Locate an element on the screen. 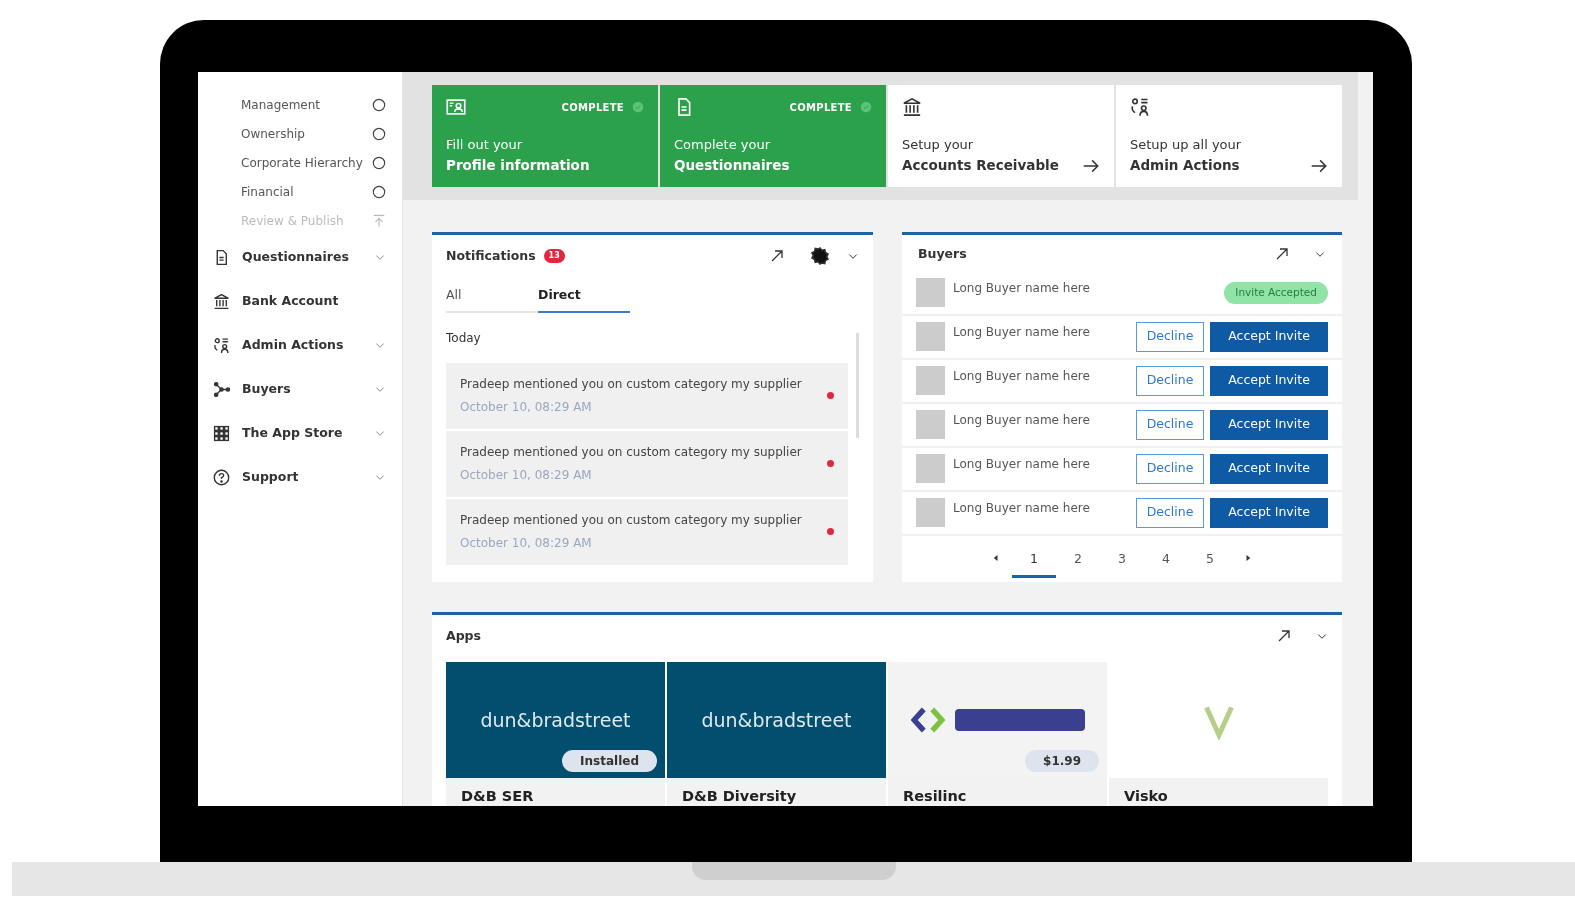 The height and width of the screenshot is (898, 1575). nav-item: The App Store is located at coordinates (302, 433).